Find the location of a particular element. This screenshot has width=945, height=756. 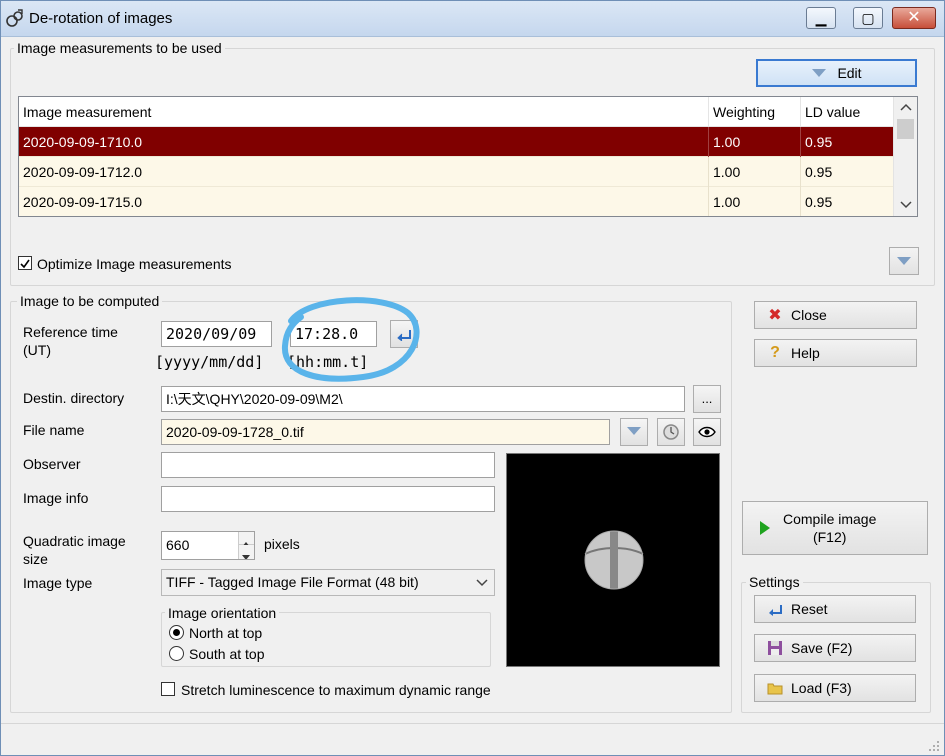

close-window-button: ✕ is located at coordinates (914, 18).